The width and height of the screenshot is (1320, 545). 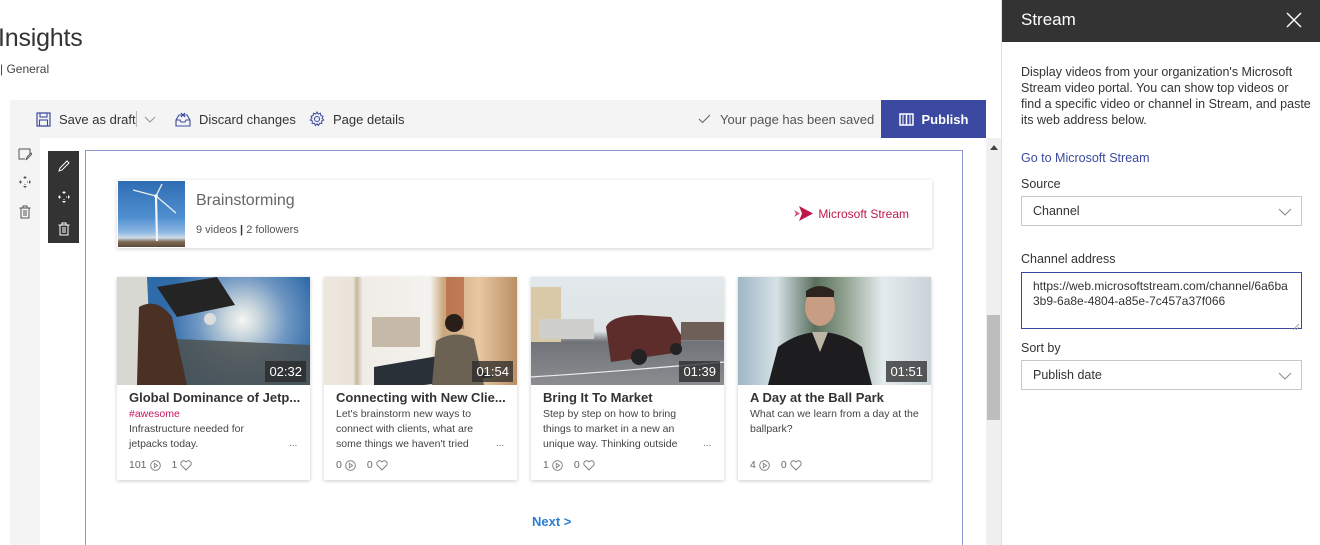 I want to click on save-status: Your page has been saved, so click(x=786, y=119).